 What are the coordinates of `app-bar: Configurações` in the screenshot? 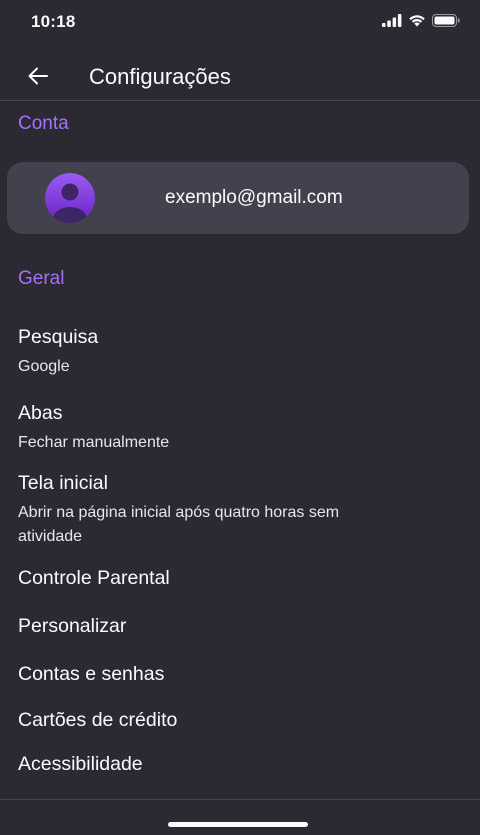 It's located at (240, 76).